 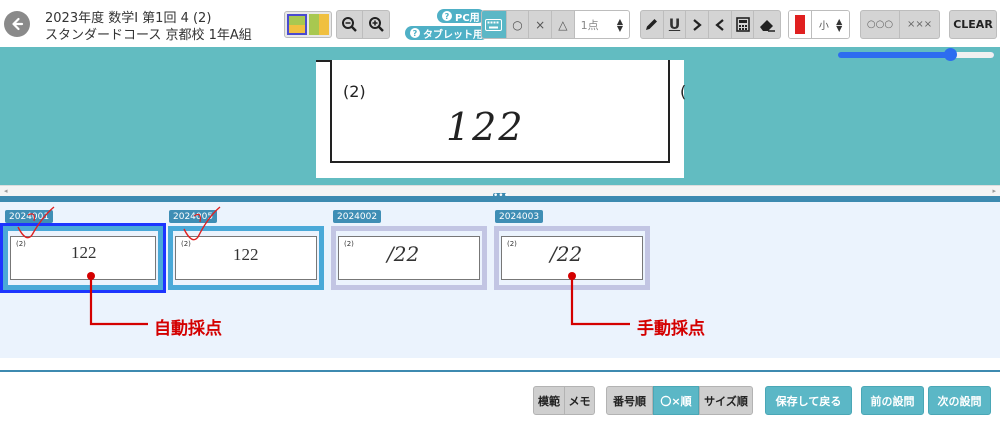 I want to click on keyboard-icon, so click(x=494, y=24).